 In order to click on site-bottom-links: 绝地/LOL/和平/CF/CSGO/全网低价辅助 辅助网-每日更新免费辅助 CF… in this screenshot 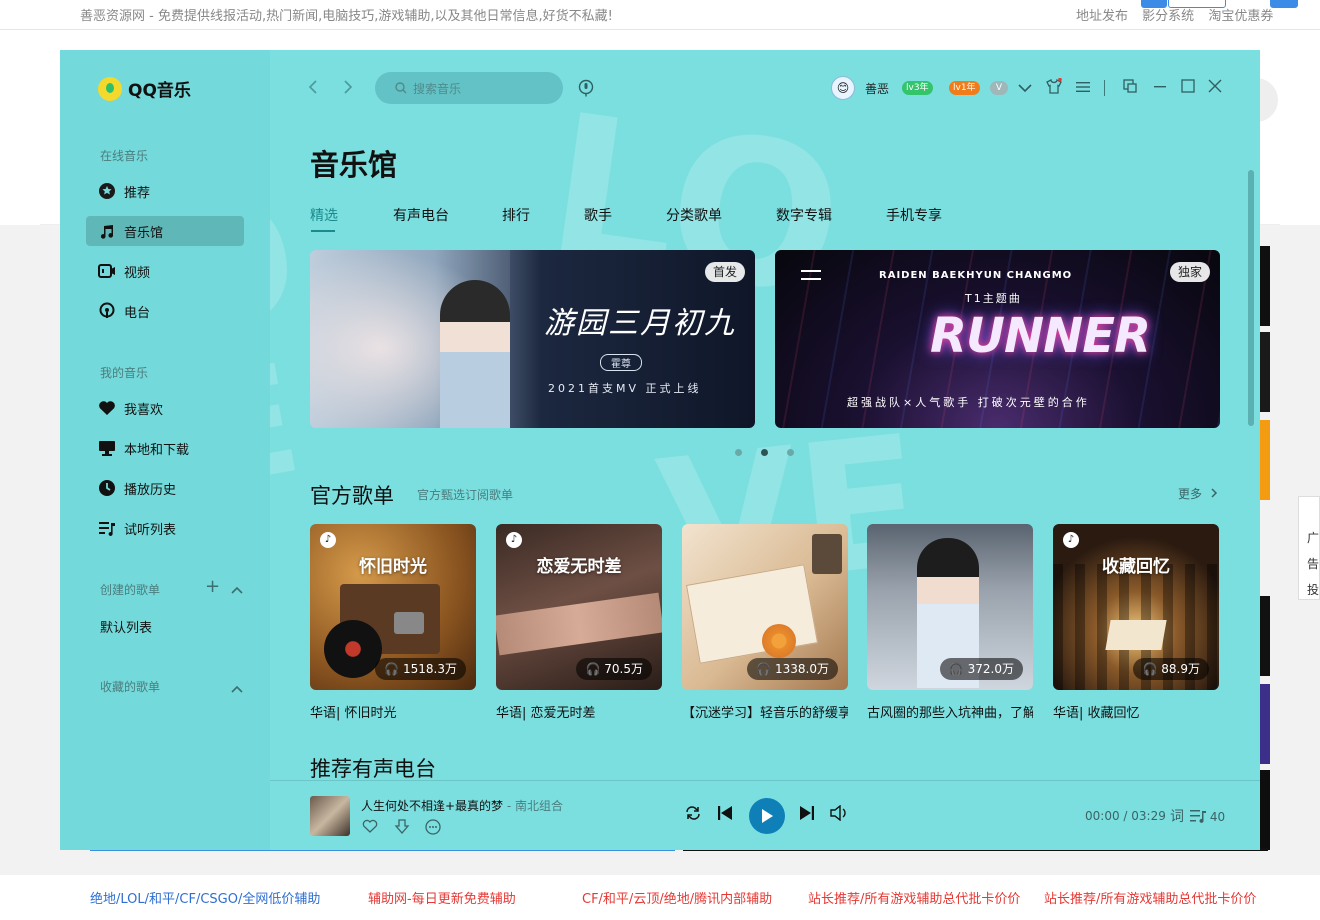, I will do `click(680, 898)`.